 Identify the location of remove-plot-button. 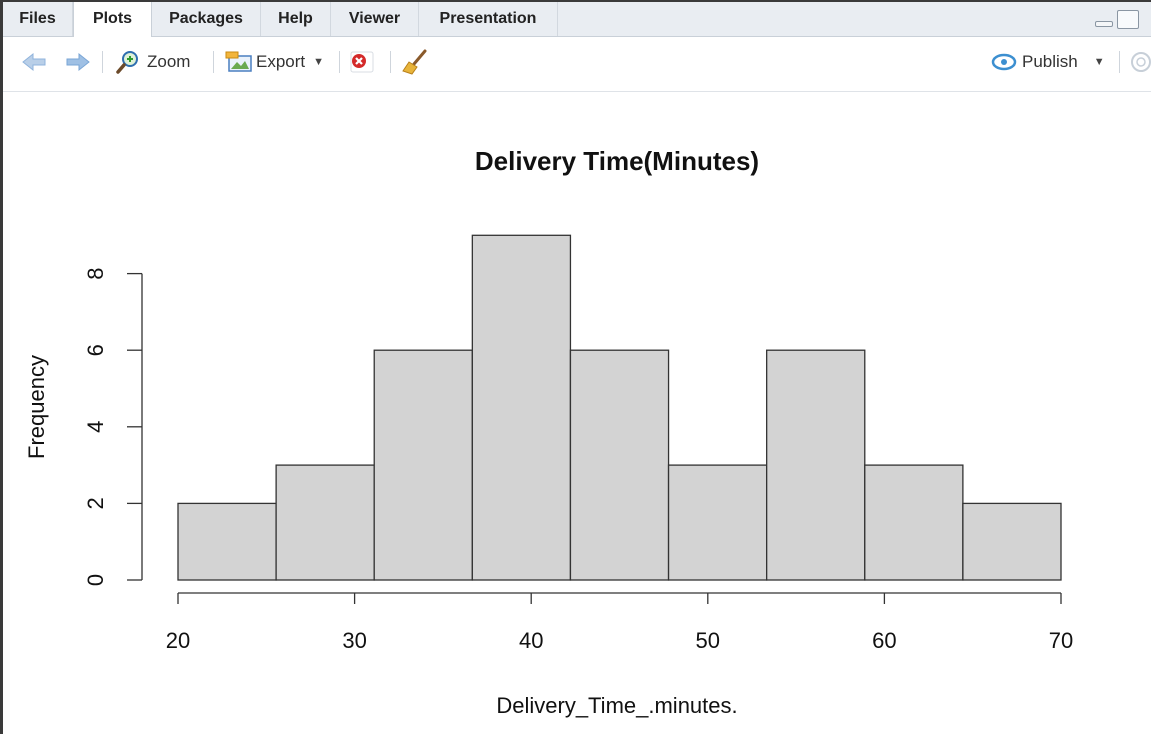
(362, 62).